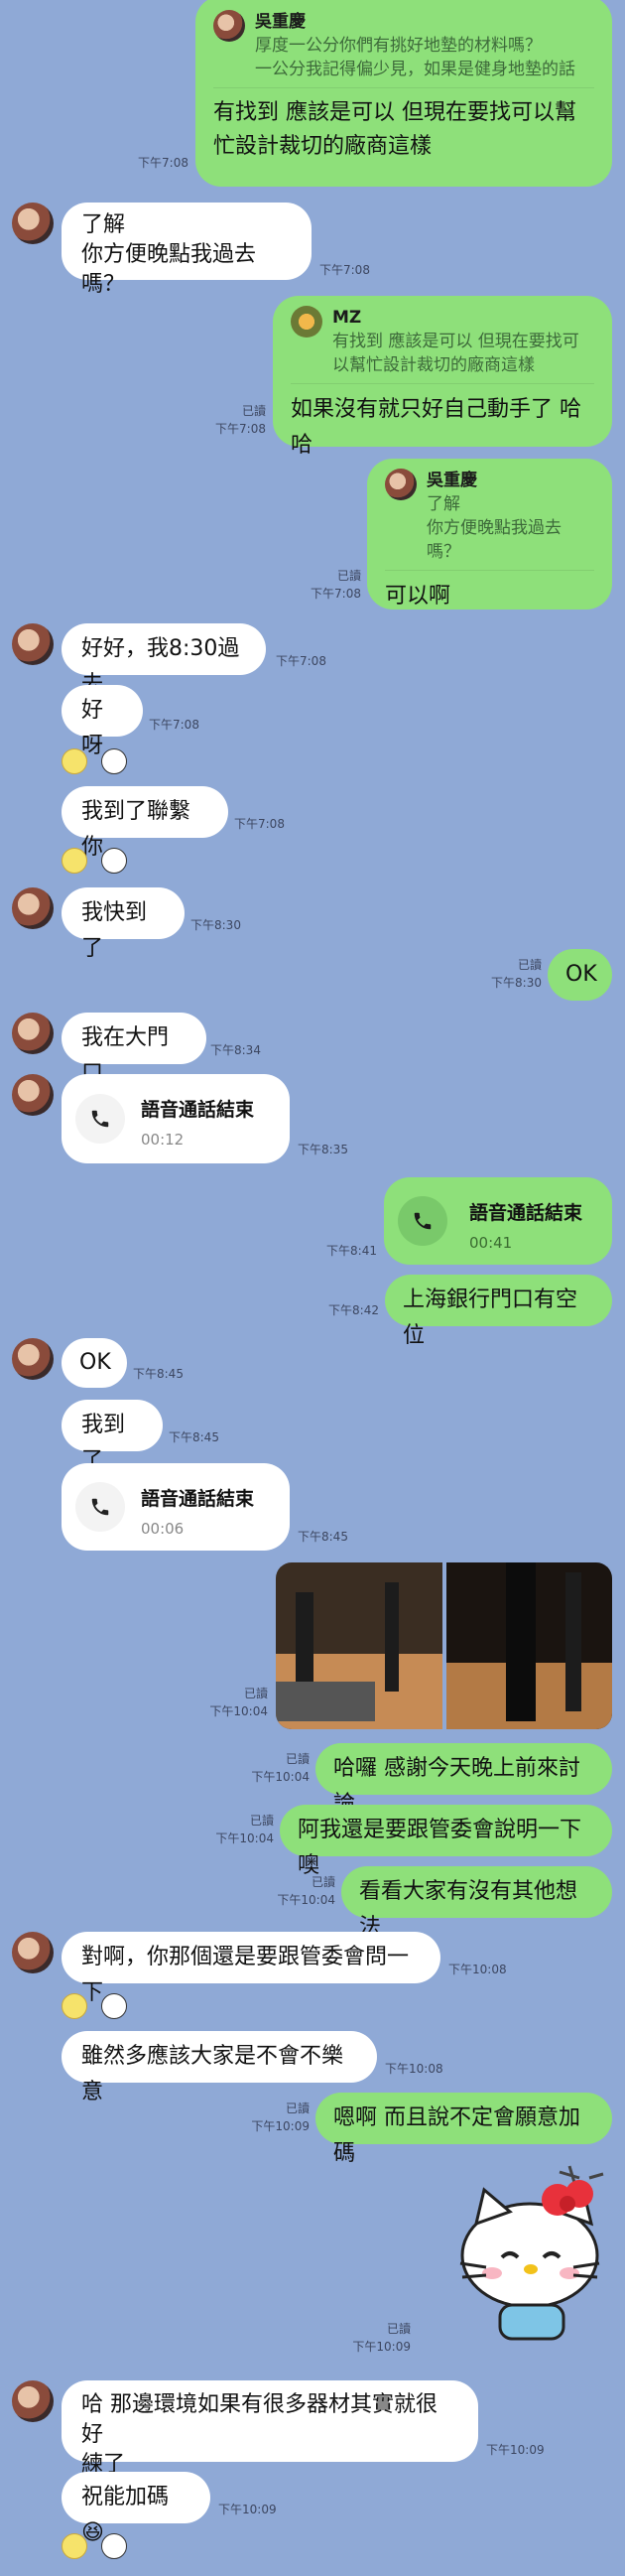  Describe the element at coordinates (163, 1529) in the screenshot. I see `call-duration: 00:06` at that location.